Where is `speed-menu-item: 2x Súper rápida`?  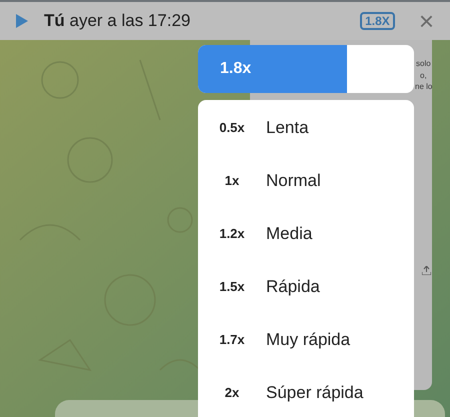
speed-menu-item: 2x Súper rápida is located at coordinates (306, 391).